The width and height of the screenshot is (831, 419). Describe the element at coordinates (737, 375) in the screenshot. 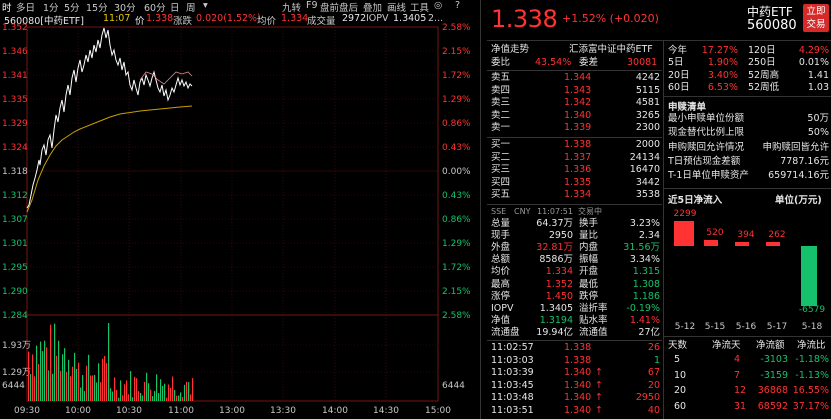

I see `flow-positive-days: 7` at that location.